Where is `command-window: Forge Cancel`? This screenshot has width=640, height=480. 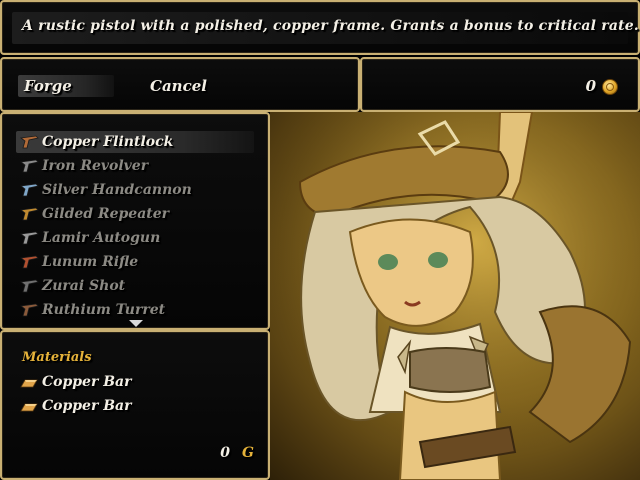 command-window: Forge Cancel is located at coordinates (180, 84).